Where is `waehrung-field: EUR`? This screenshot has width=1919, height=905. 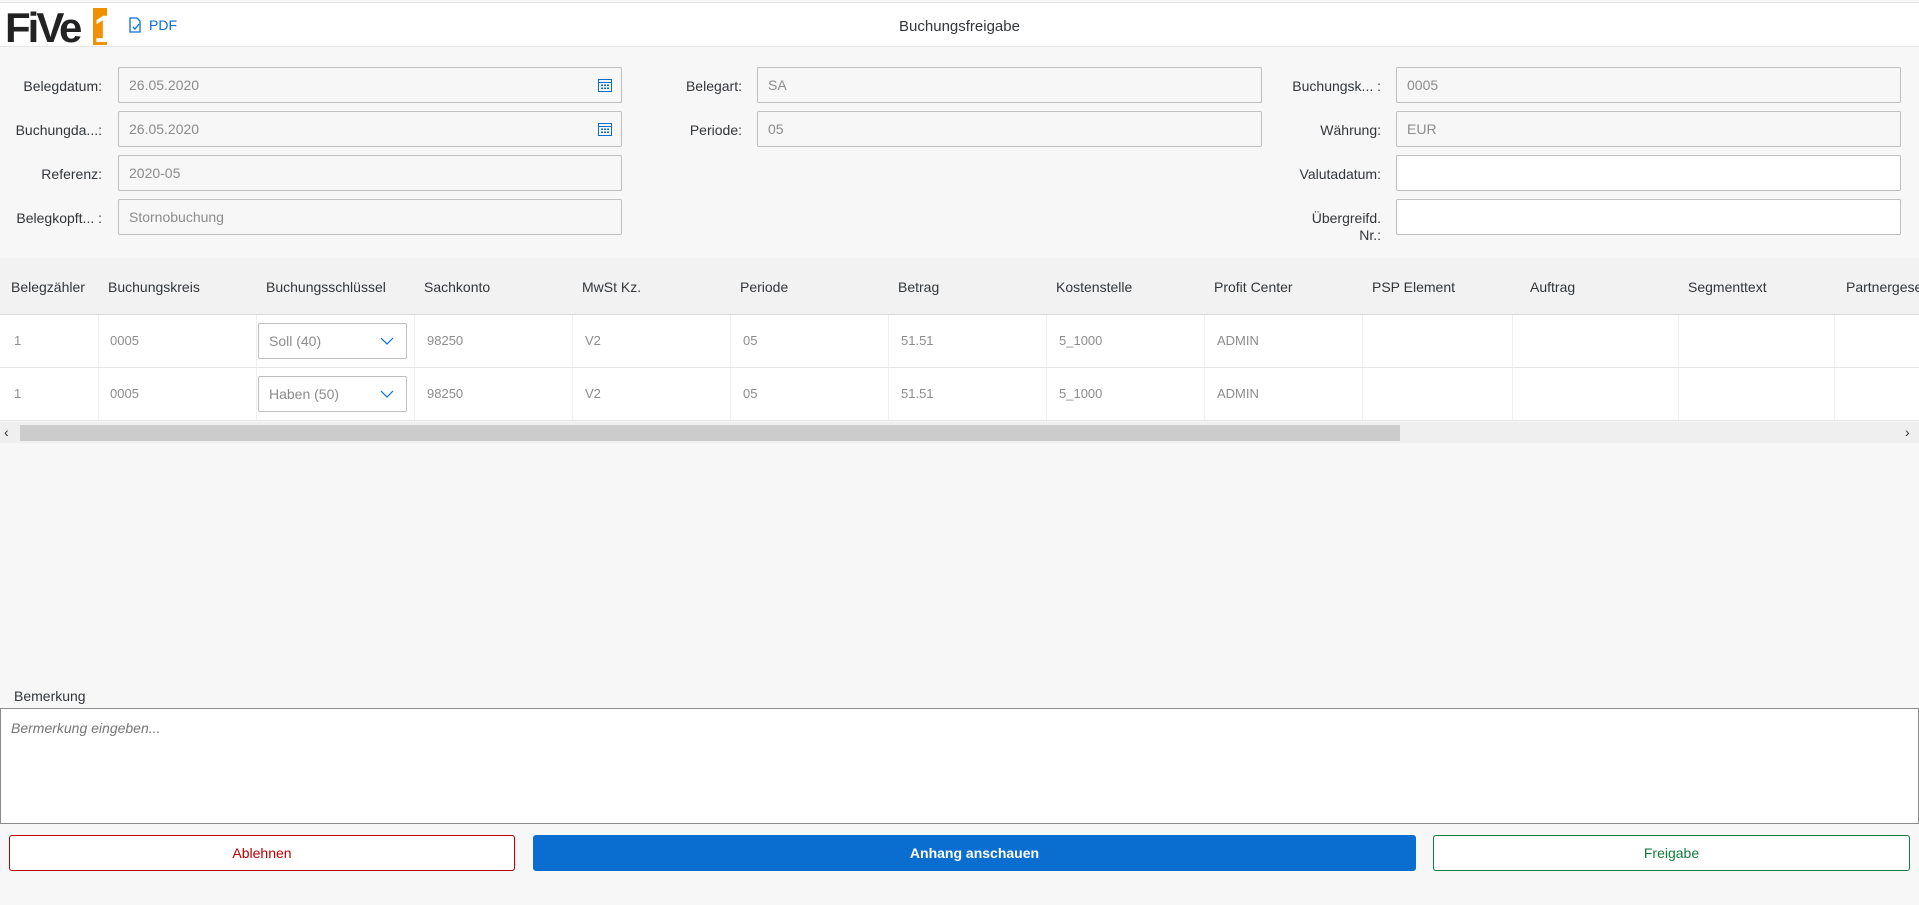
waehrung-field: EUR is located at coordinates (1648, 129).